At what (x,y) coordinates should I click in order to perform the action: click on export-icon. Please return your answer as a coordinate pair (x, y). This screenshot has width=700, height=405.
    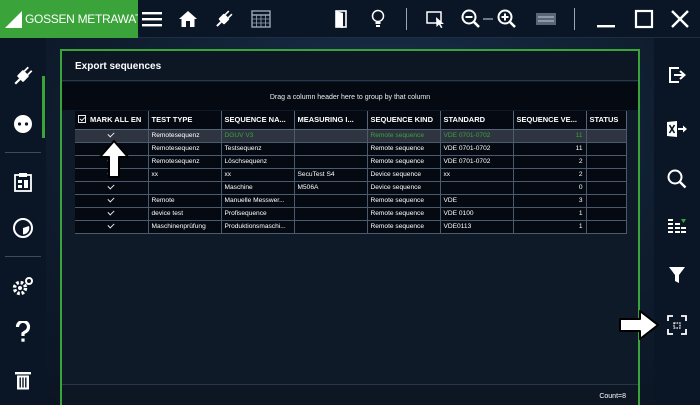
    Looking at the image, I should click on (678, 75).